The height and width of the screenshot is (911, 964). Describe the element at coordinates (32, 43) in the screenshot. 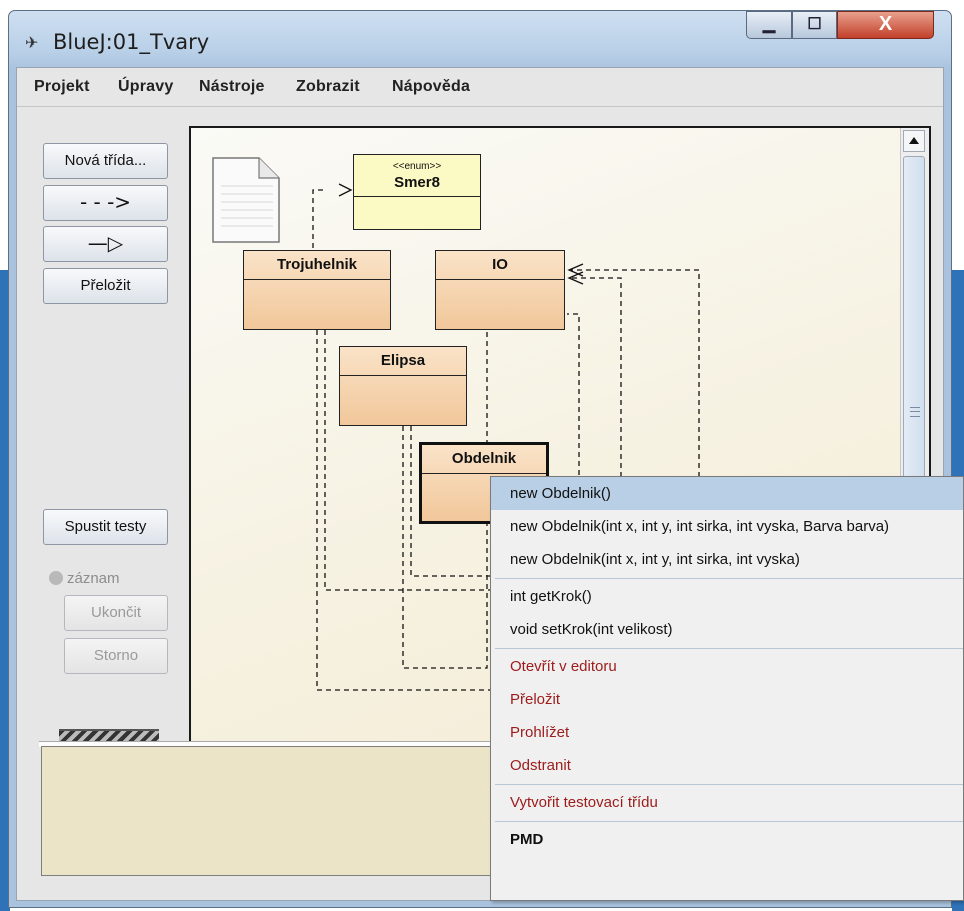

I see `bluej-bird-icon: ✈` at that location.